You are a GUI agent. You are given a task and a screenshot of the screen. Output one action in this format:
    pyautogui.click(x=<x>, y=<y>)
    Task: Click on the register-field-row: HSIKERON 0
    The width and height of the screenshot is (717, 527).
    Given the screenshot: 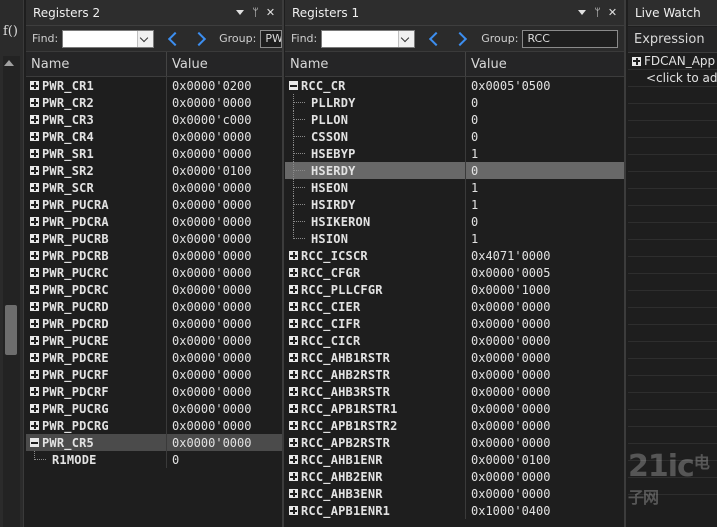 What is the action you would take?
    pyautogui.click(x=454, y=221)
    